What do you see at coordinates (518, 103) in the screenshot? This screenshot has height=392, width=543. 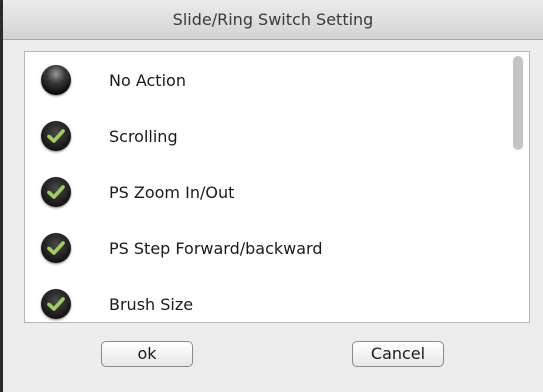 I see `list-scrollbar` at bounding box center [518, 103].